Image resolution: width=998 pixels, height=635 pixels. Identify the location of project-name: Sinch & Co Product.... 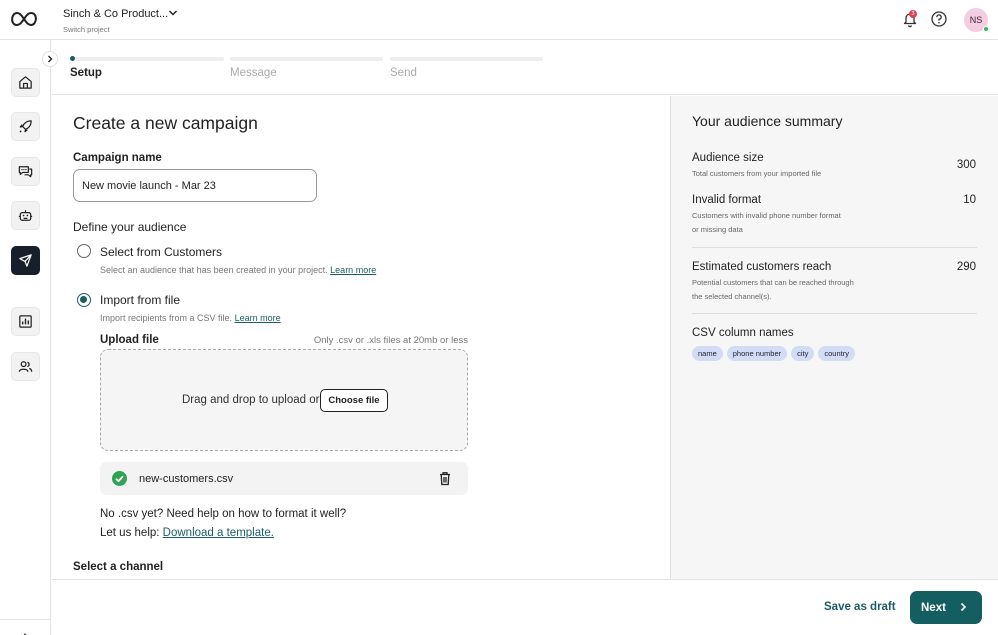
(116, 14).